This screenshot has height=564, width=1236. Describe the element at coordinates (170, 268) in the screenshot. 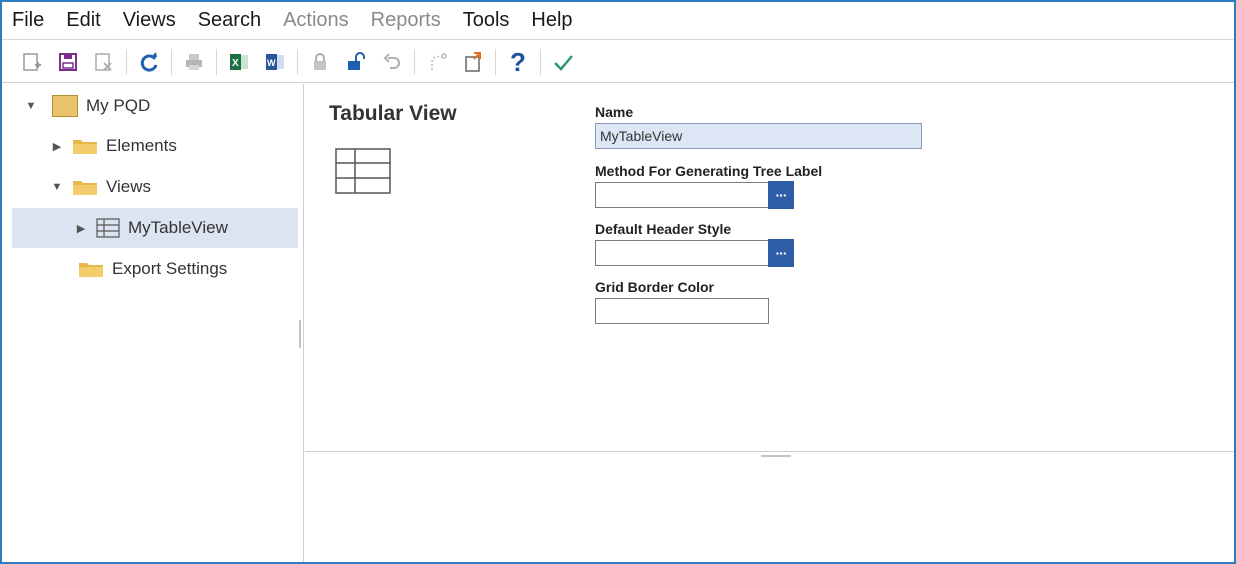

I see `tree-label-export-settings: Export Settings` at that location.